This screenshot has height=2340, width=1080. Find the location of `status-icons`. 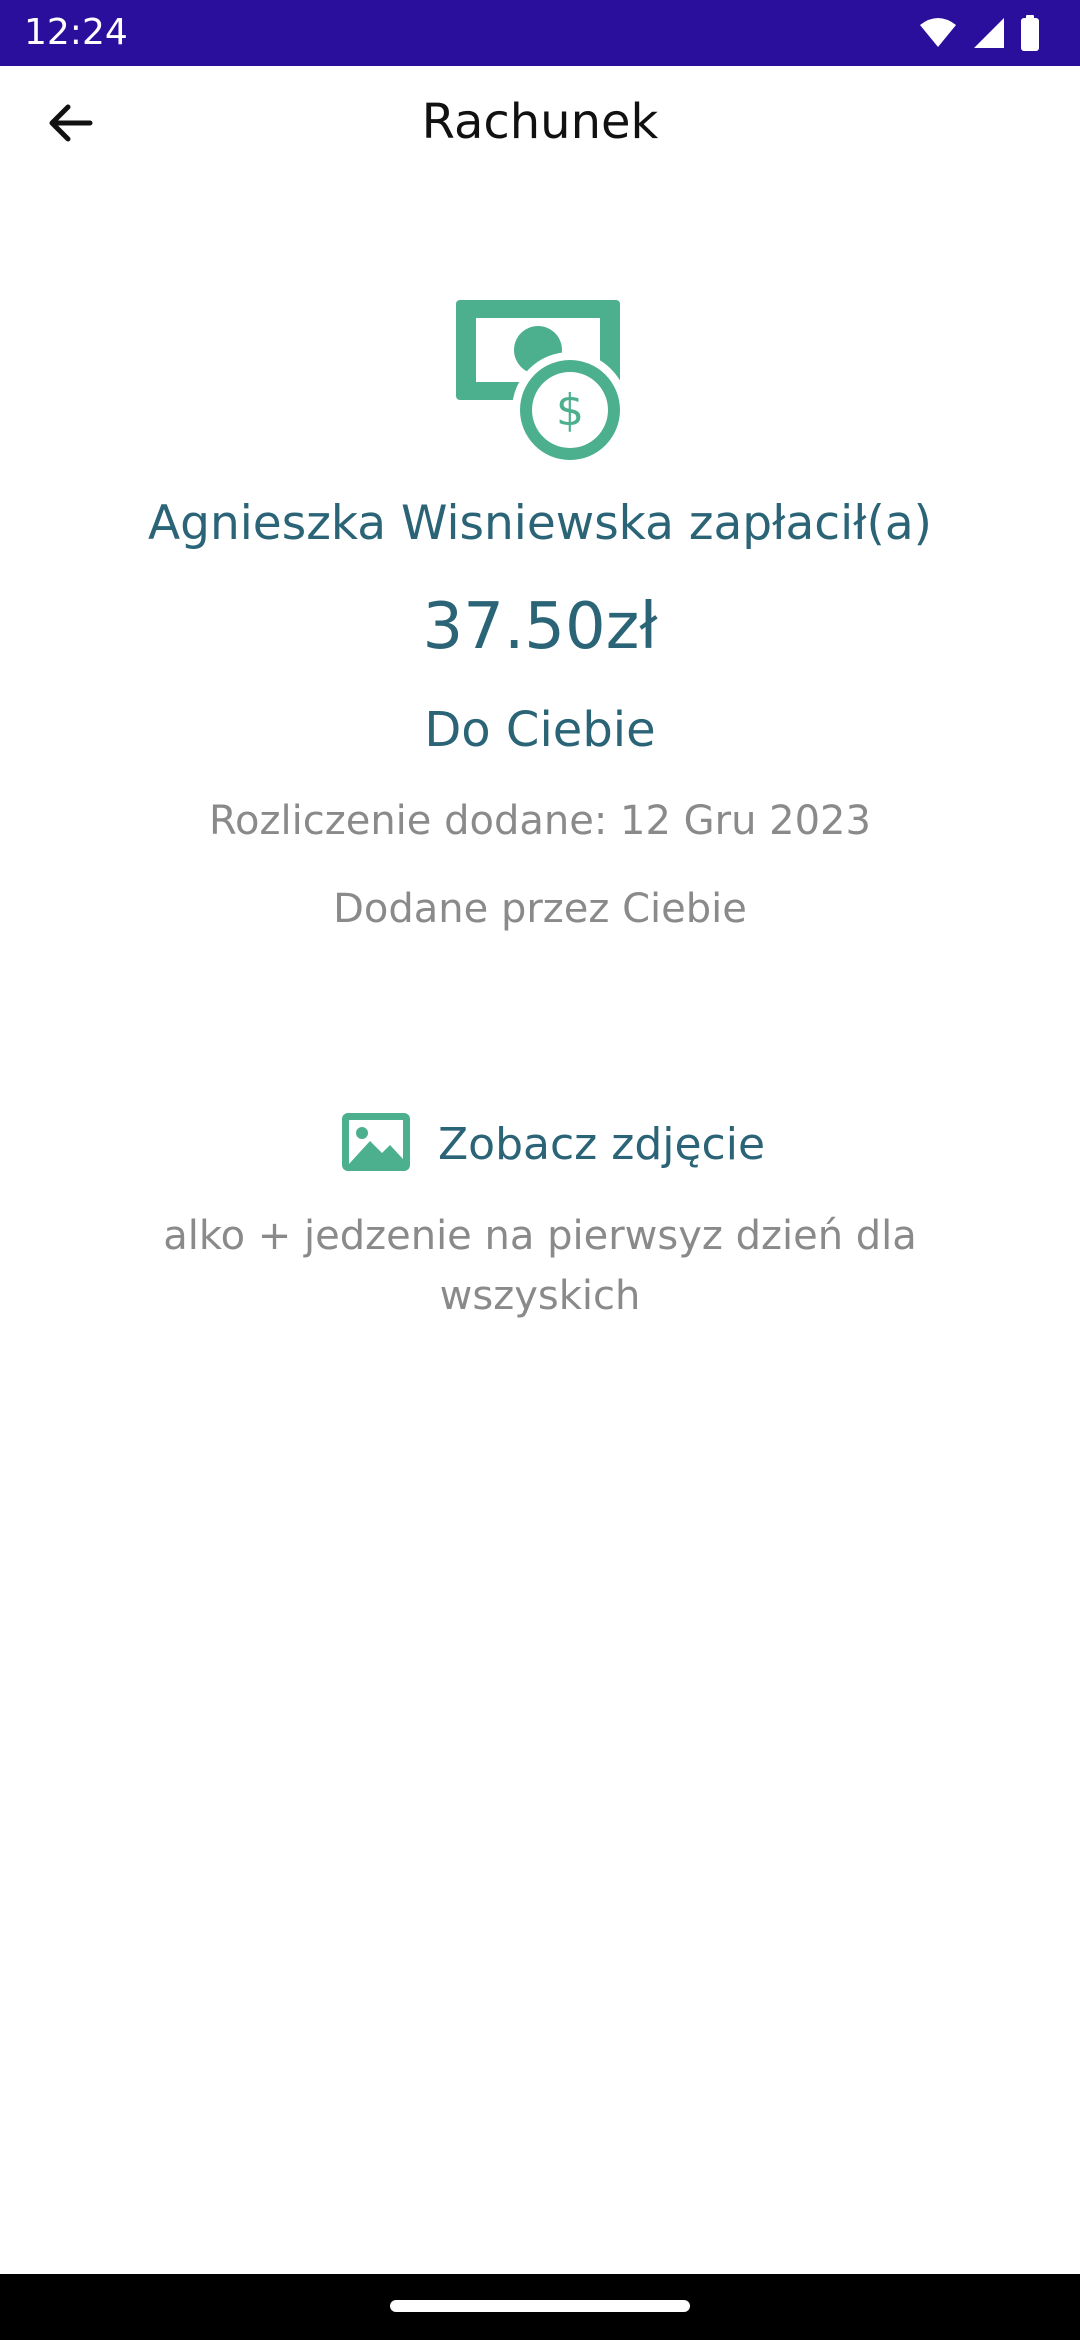

status-icons is located at coordinates (979, 33).